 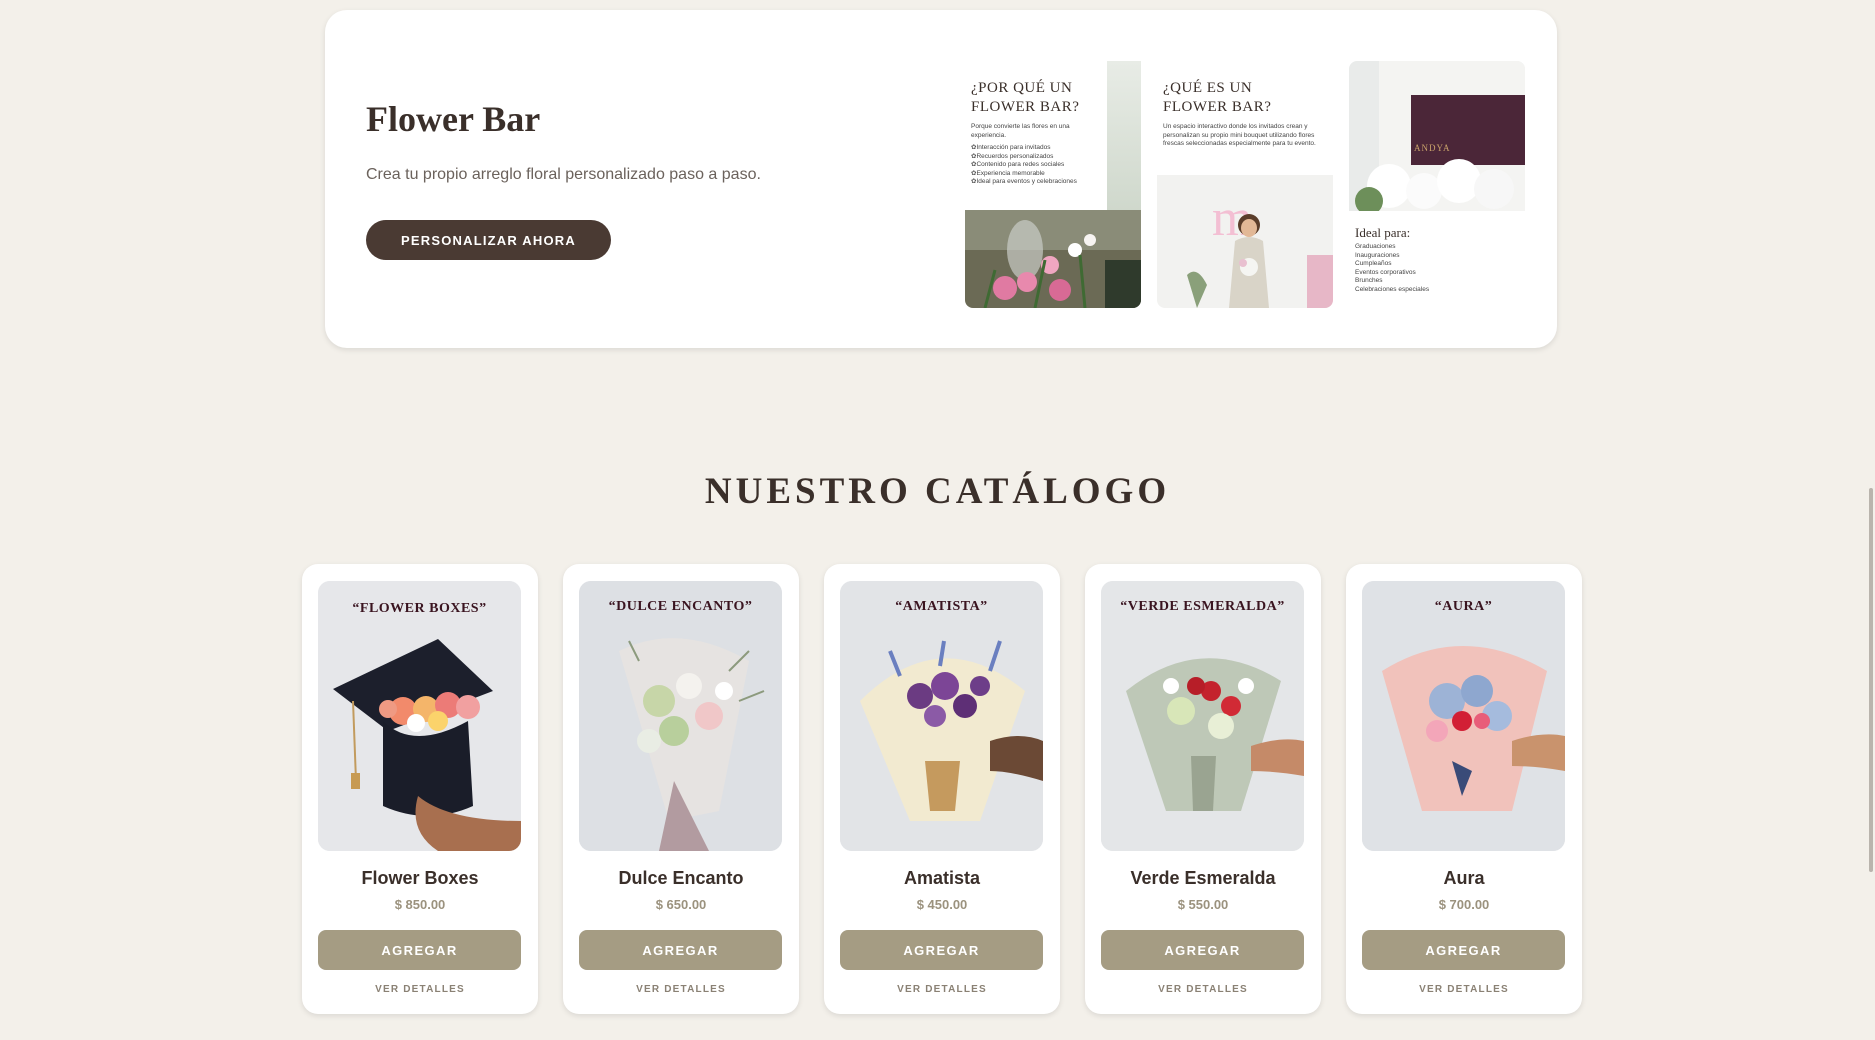 What do you see at coordinates (1373, 263) in the screenshot?
I see `gallery-ideal-item: Cumpleaños` at bounding box center [1373, 263].